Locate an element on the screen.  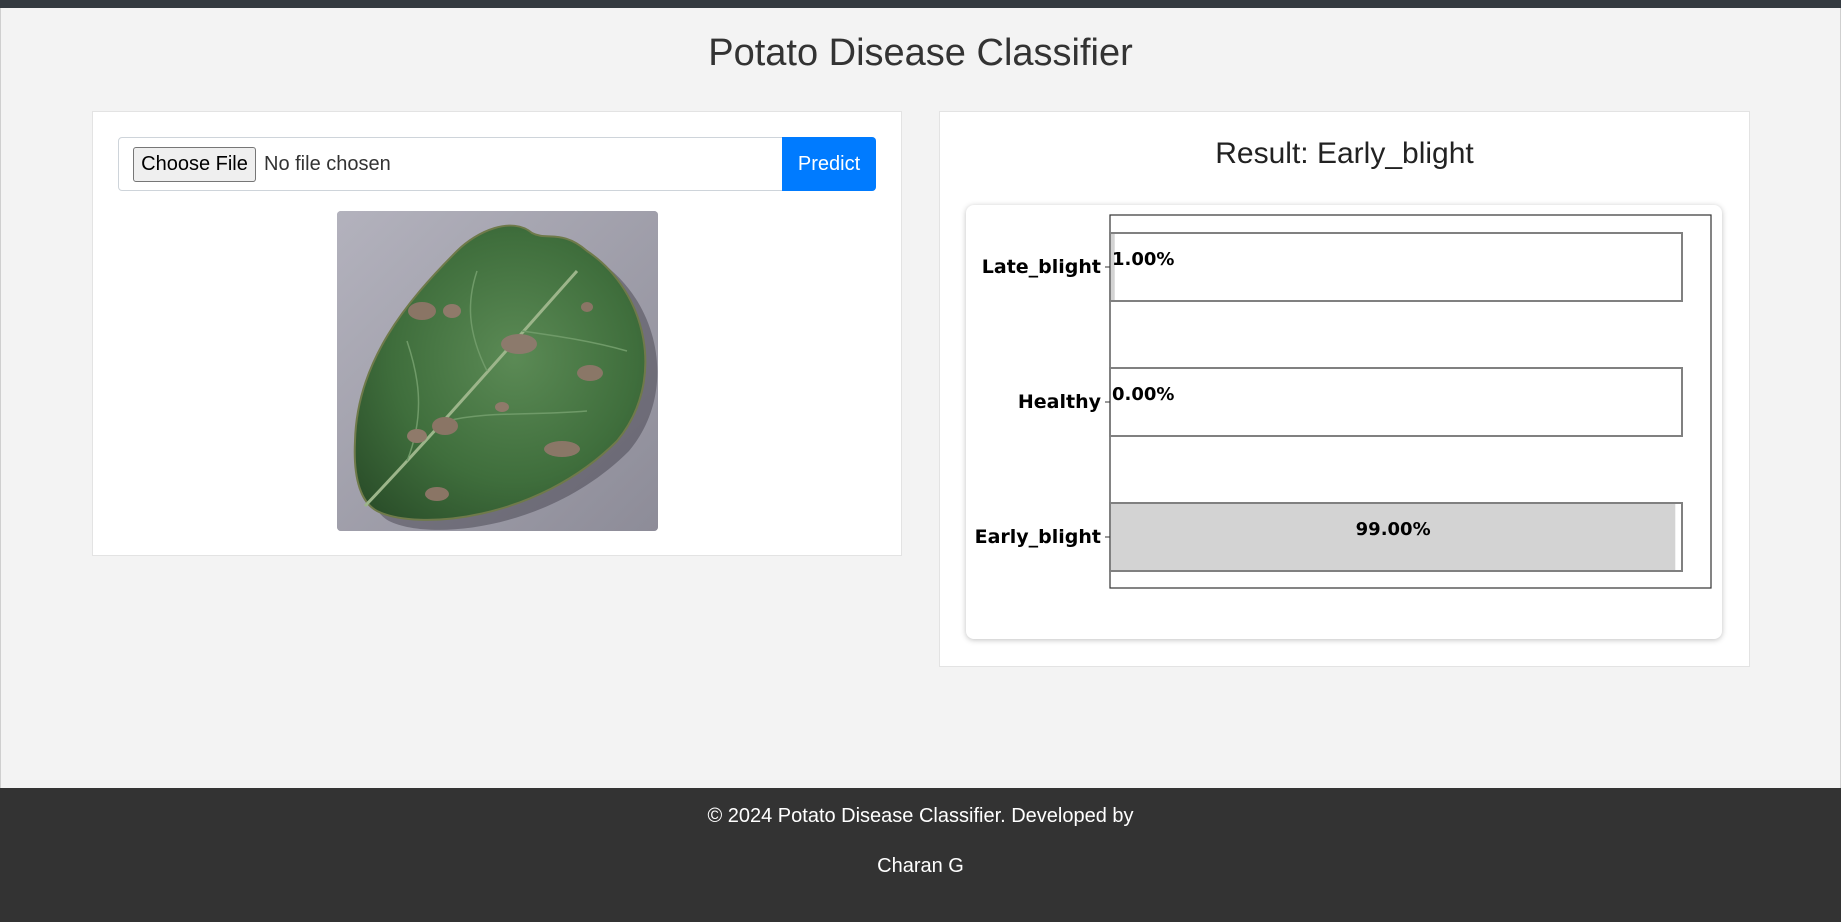
choose-file-button: Choose File is located at coordinates (194, 164).